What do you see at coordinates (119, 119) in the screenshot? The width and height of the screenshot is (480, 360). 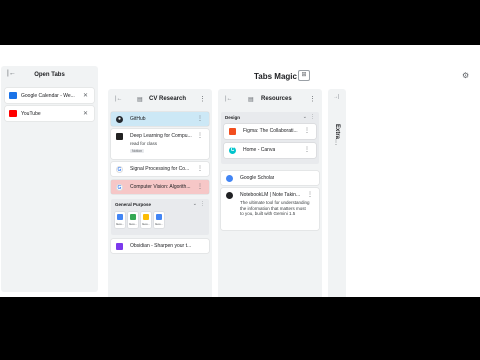 I see `github-icon: ●` at bounding box center [119, 119].